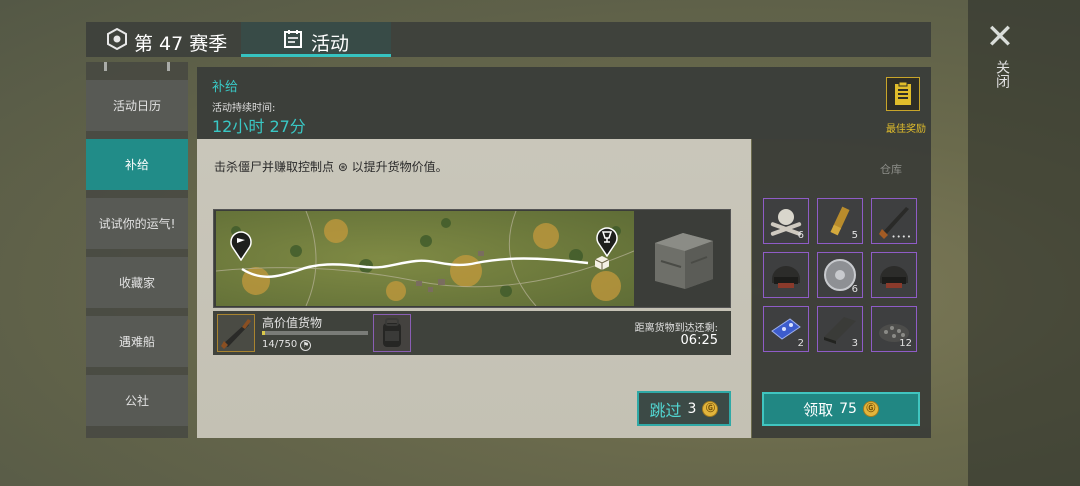 The height and width of the screenshot is (486, 1080). What do you see at coordinates (564, 103) in the screenshot?
I see `event-header` at bounding box center [564, 103].